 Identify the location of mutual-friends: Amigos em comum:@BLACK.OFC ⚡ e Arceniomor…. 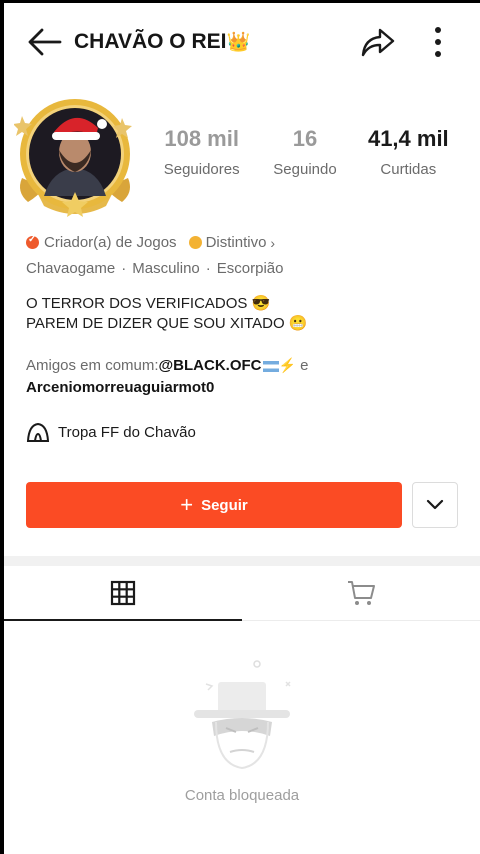
(167, 376).